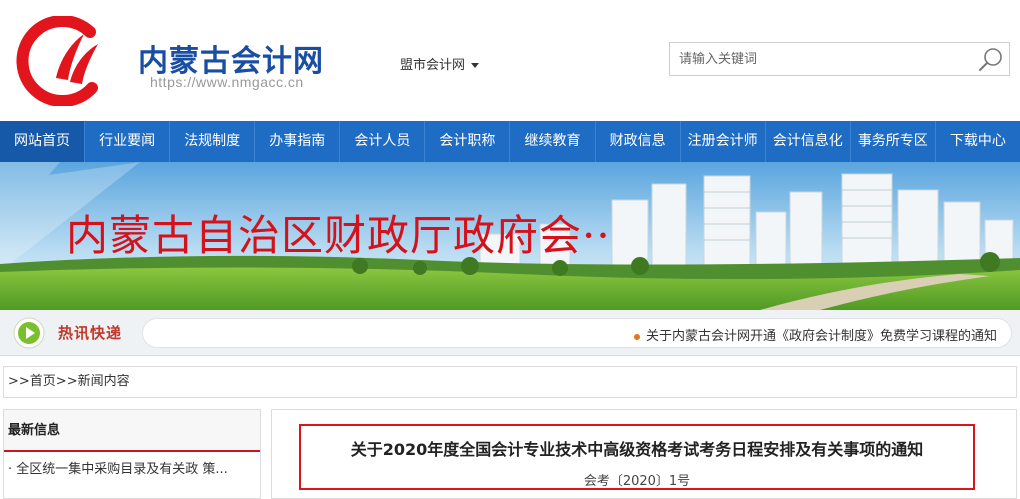 The height and width of the screenshot is (499, 1020). What do you see at coordinates (821, 59) in the screenshot?
I see `search-input` at bounding box center [821, 59].